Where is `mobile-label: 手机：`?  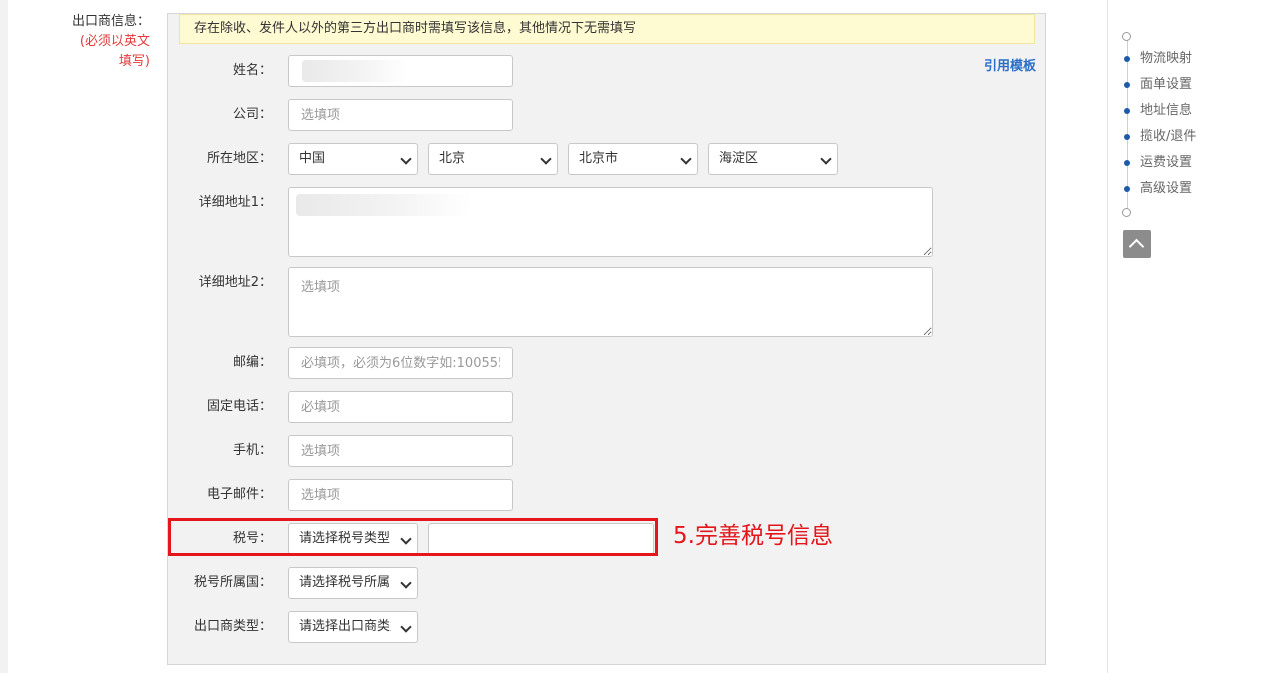 mobile-label: 手机： is located at coordinates (252, 450).